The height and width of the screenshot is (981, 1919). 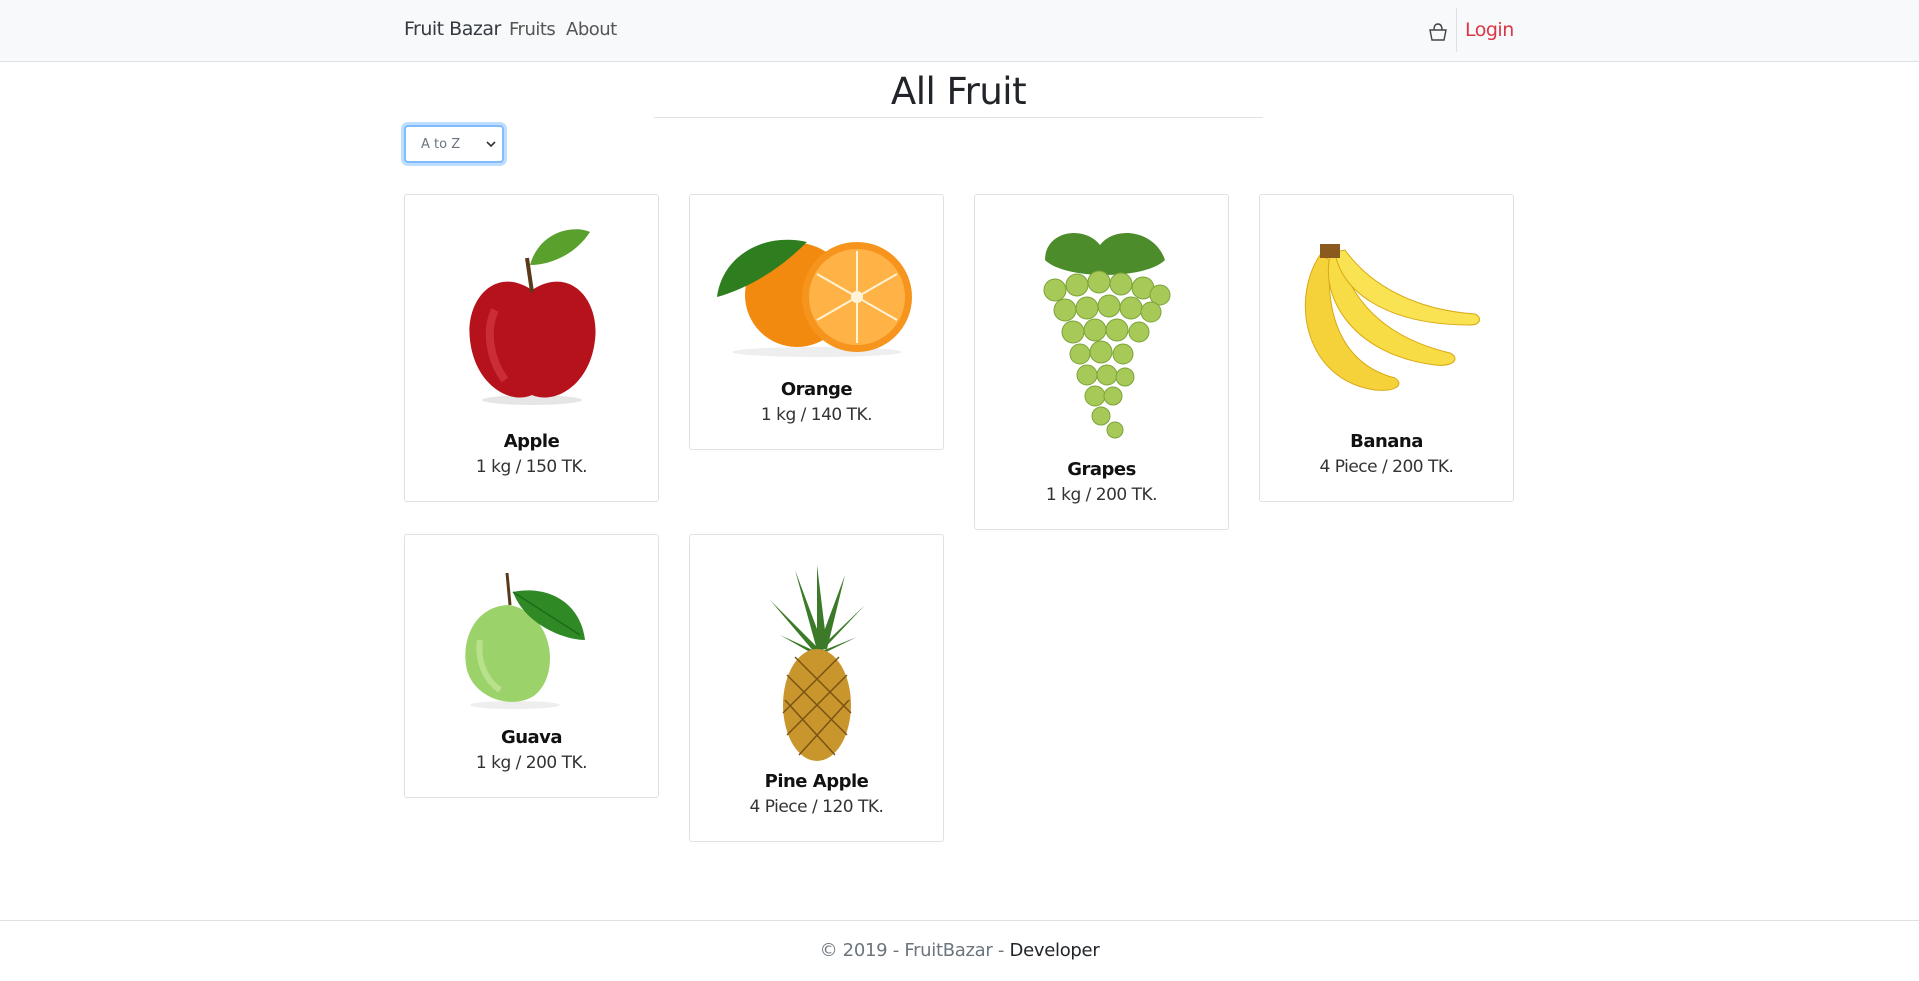 What do you see at coordinates (532, 317) in the screenshot?
I see `apple-image` at bounding box center [532, 317].